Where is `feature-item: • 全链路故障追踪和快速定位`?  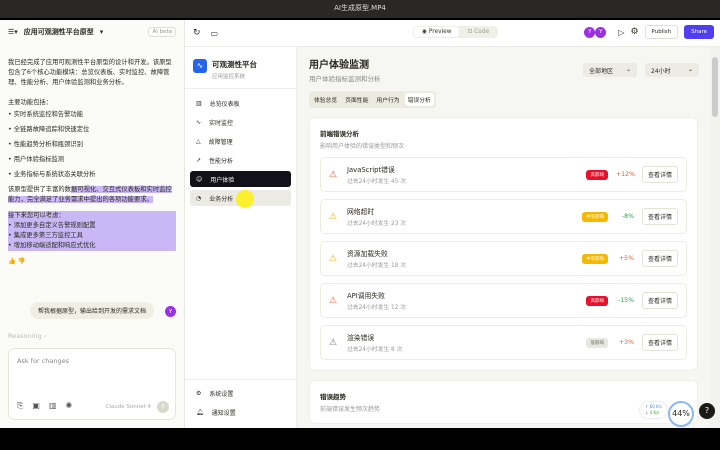 feature-item: • 全链路故障追踪和快速定位 is located at coordinates (49, 129).